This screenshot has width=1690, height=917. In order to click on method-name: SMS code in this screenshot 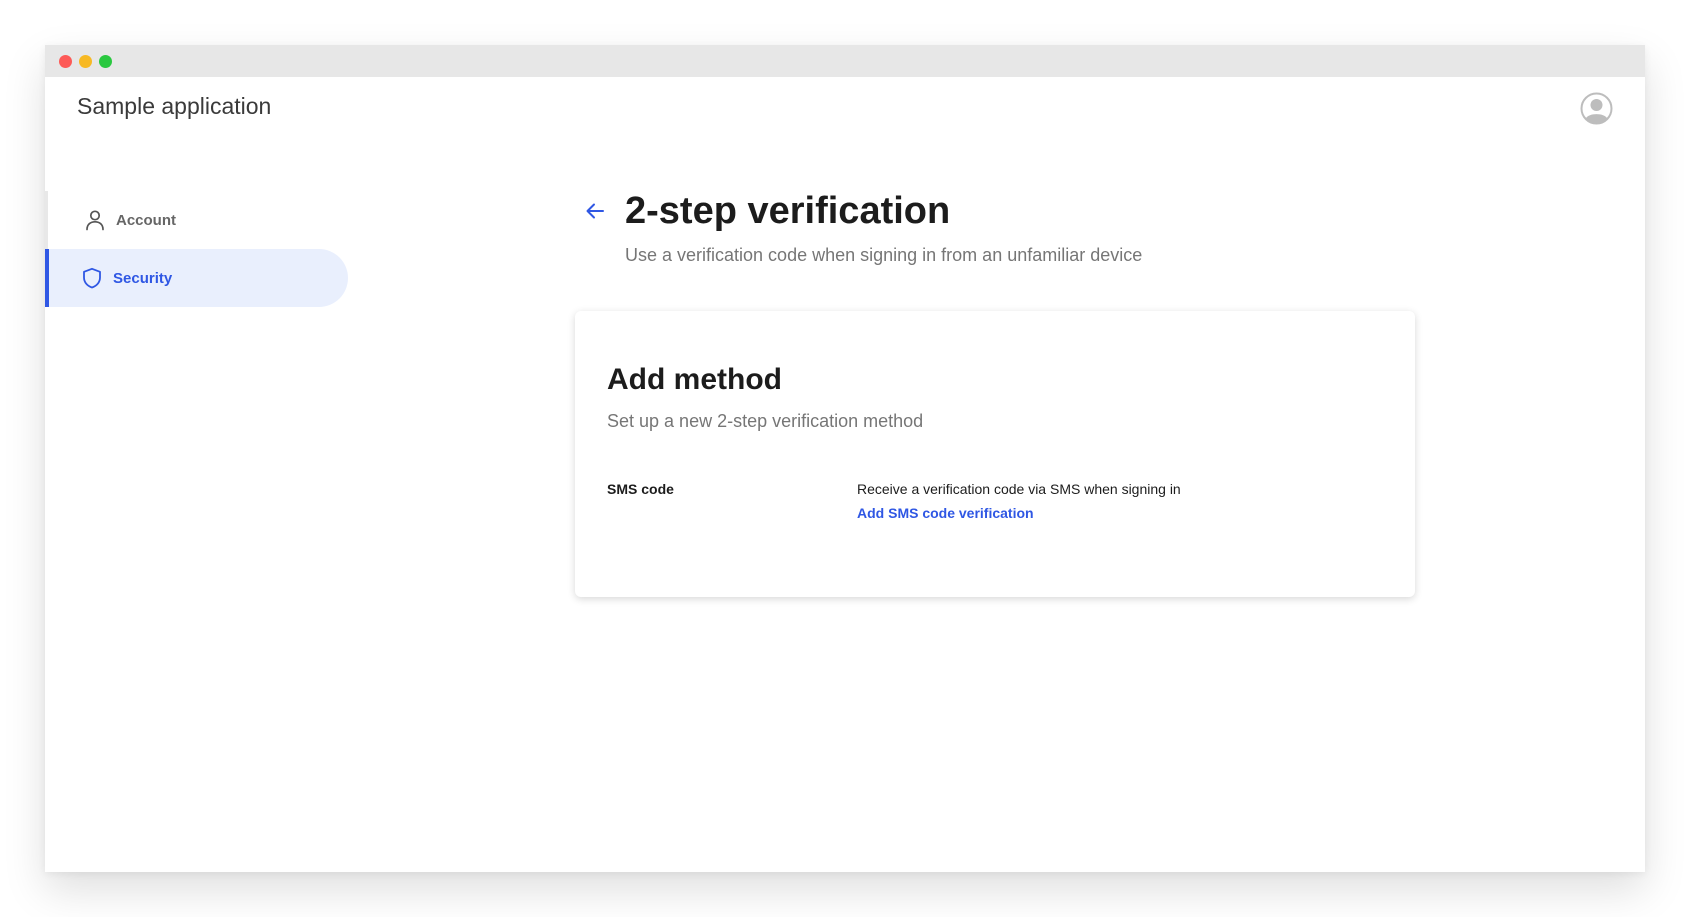, I will do `click(640, 489)`.